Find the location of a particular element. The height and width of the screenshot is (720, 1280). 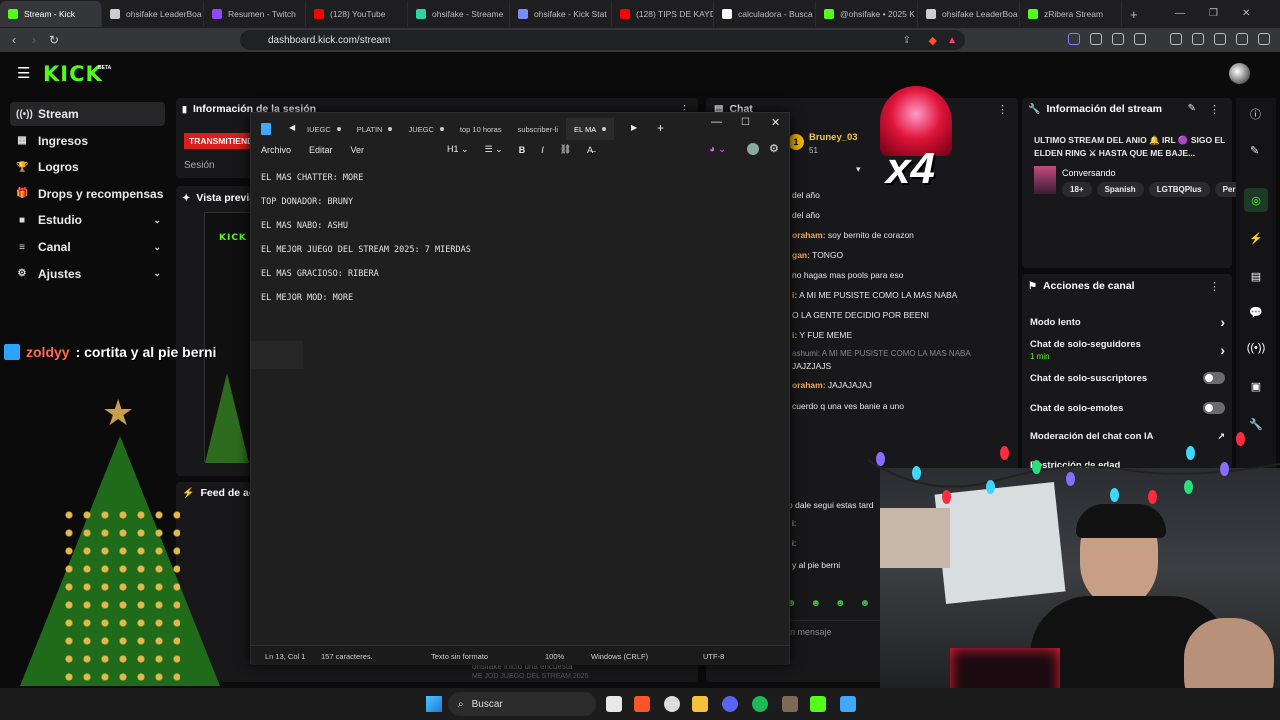

channel-action-row: Chat de solo-seguidores 1 min › is located at coordinates (1127, 350).